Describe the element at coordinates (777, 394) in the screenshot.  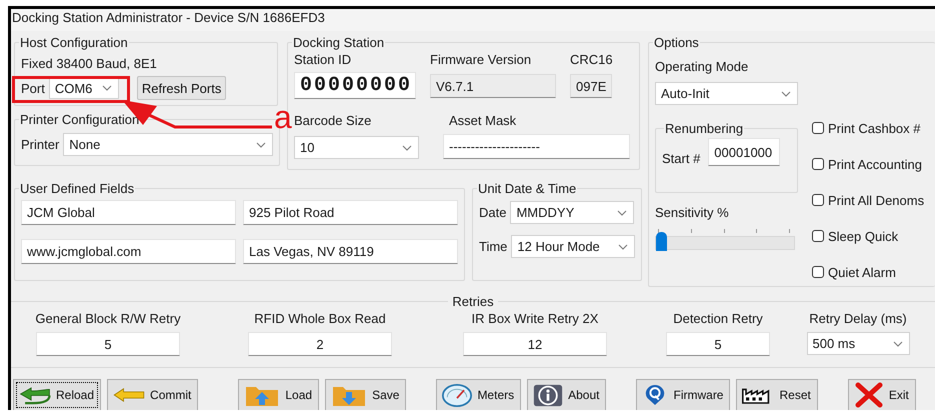
I see `toolbar-button: Reset` at that location.